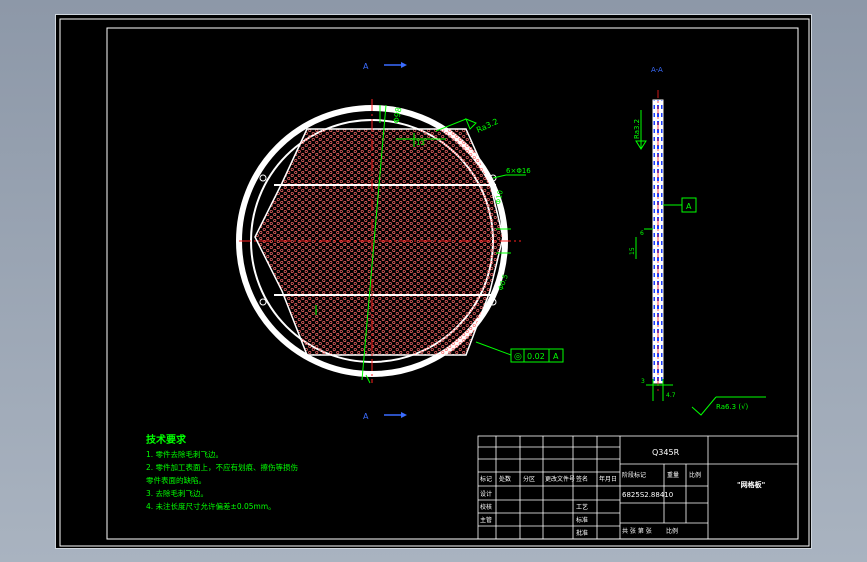  Describe the element at coordinates (379, 242) in the screenshot. I see `grid-hatch-area` at that location.